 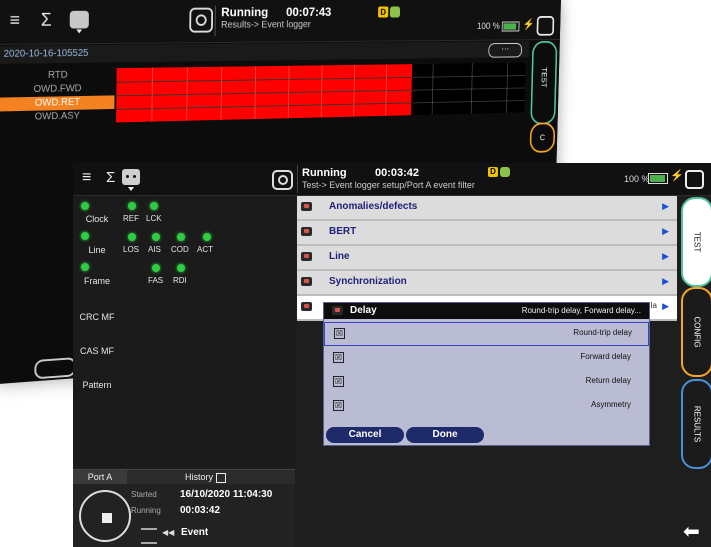 I want to click on ref-label: REF, so click(x=131, y=218).